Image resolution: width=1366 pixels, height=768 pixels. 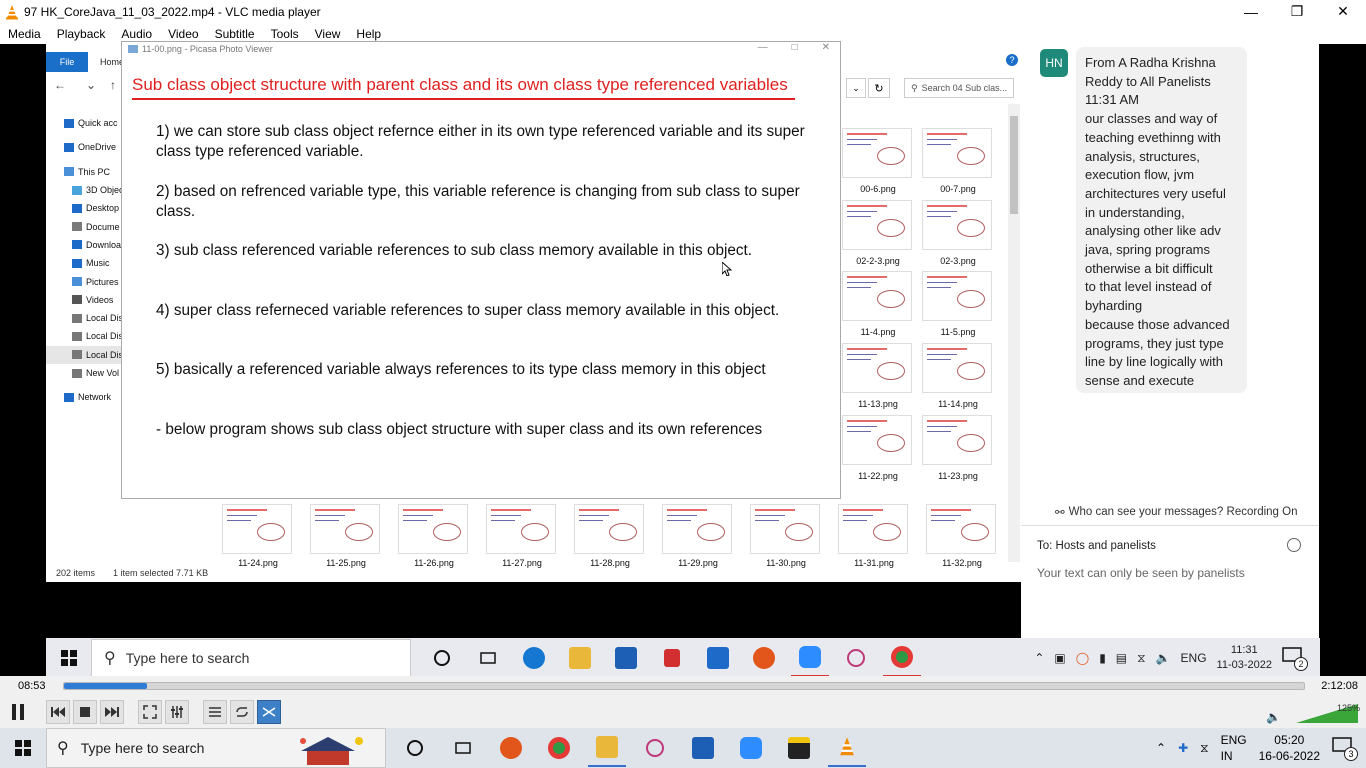 What do you see at coordinates (799, 748) in the screenshot?
I see `sticky-notes-icon` at bounding box center [799, 748].